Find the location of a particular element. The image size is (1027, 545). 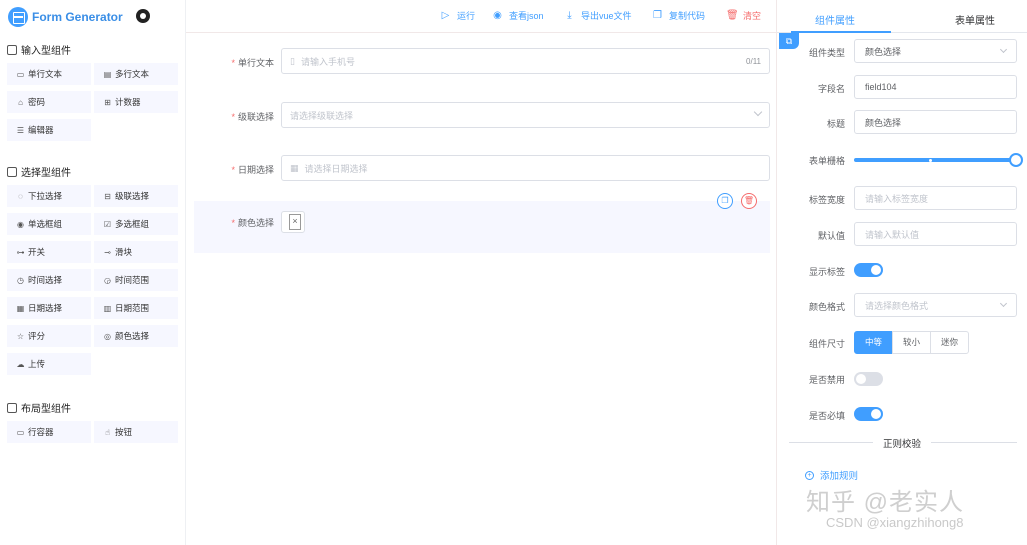

logo-icon is located at coordinates (18, 17).